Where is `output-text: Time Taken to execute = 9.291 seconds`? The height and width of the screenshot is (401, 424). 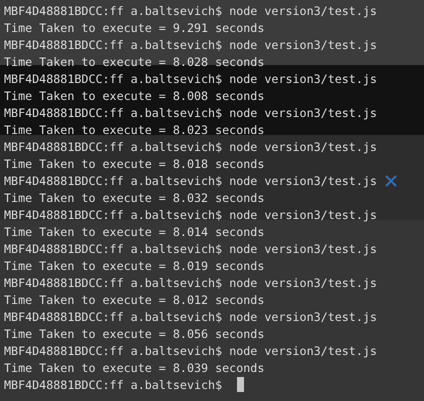
output-text: Time Taken to execute = 9.291 seconds is located at coordinates (134, 28).